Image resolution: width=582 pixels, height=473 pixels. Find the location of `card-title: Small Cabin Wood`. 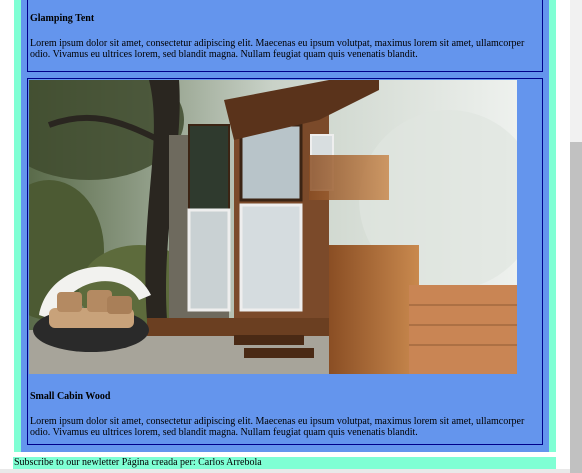

card-title: Small Cabin Wood is located at coordinates (70, 396).